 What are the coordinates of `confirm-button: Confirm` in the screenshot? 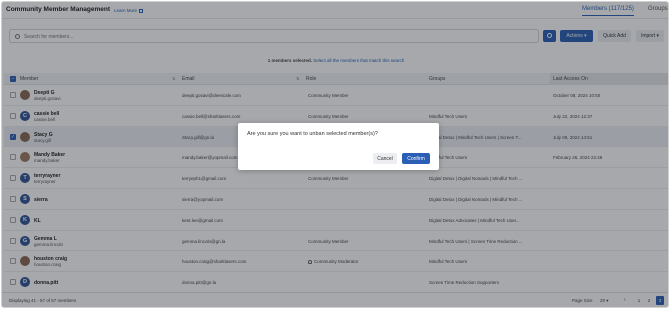 It's located at (416, 158).